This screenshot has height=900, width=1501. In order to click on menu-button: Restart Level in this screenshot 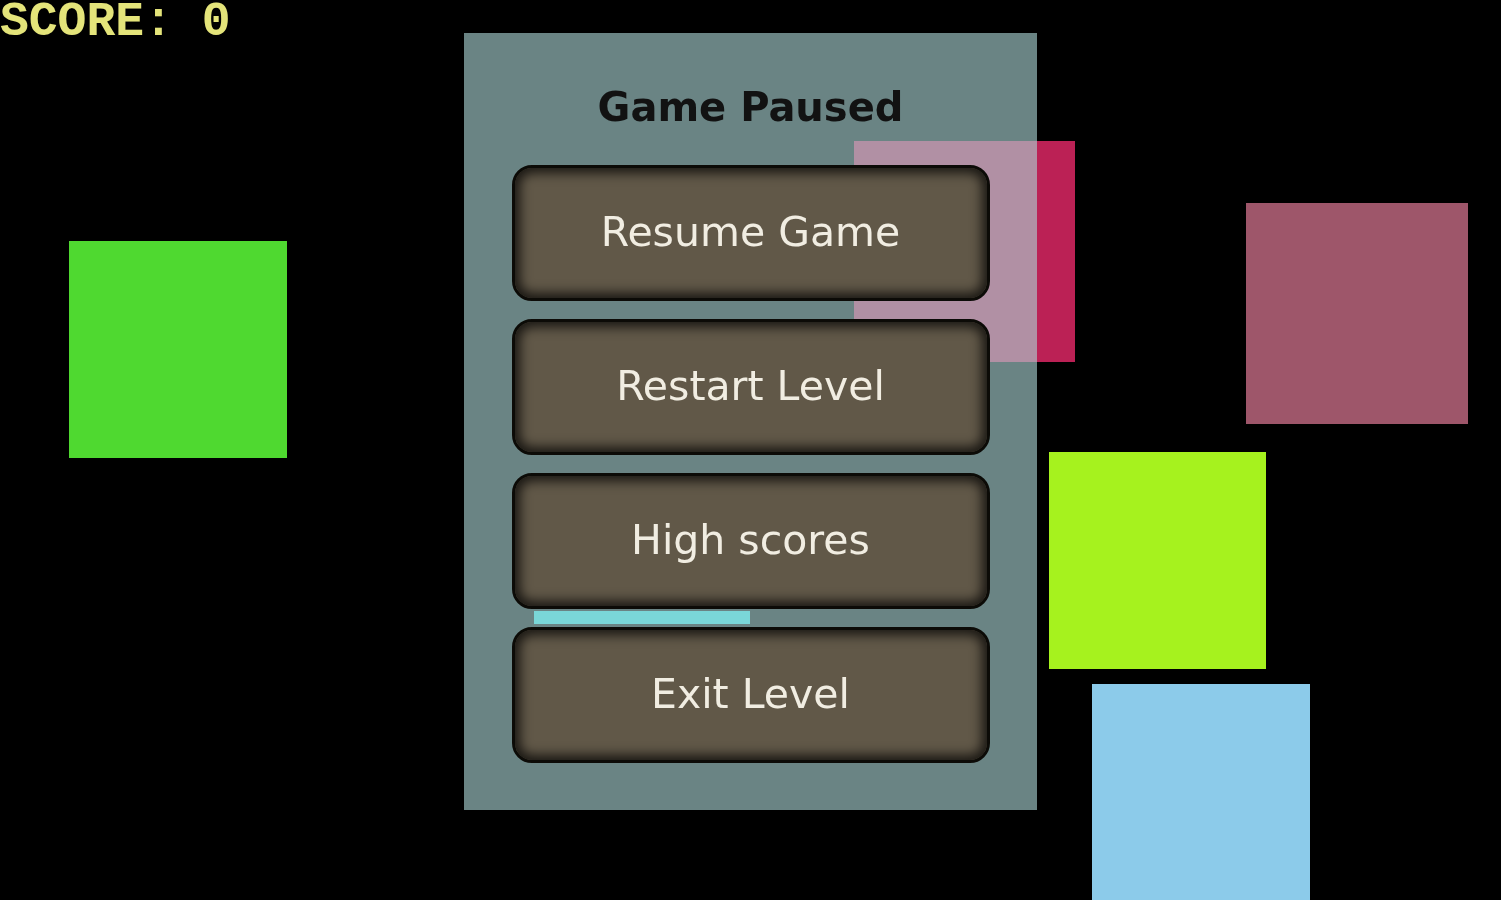, I will do `click(750, 387)`.